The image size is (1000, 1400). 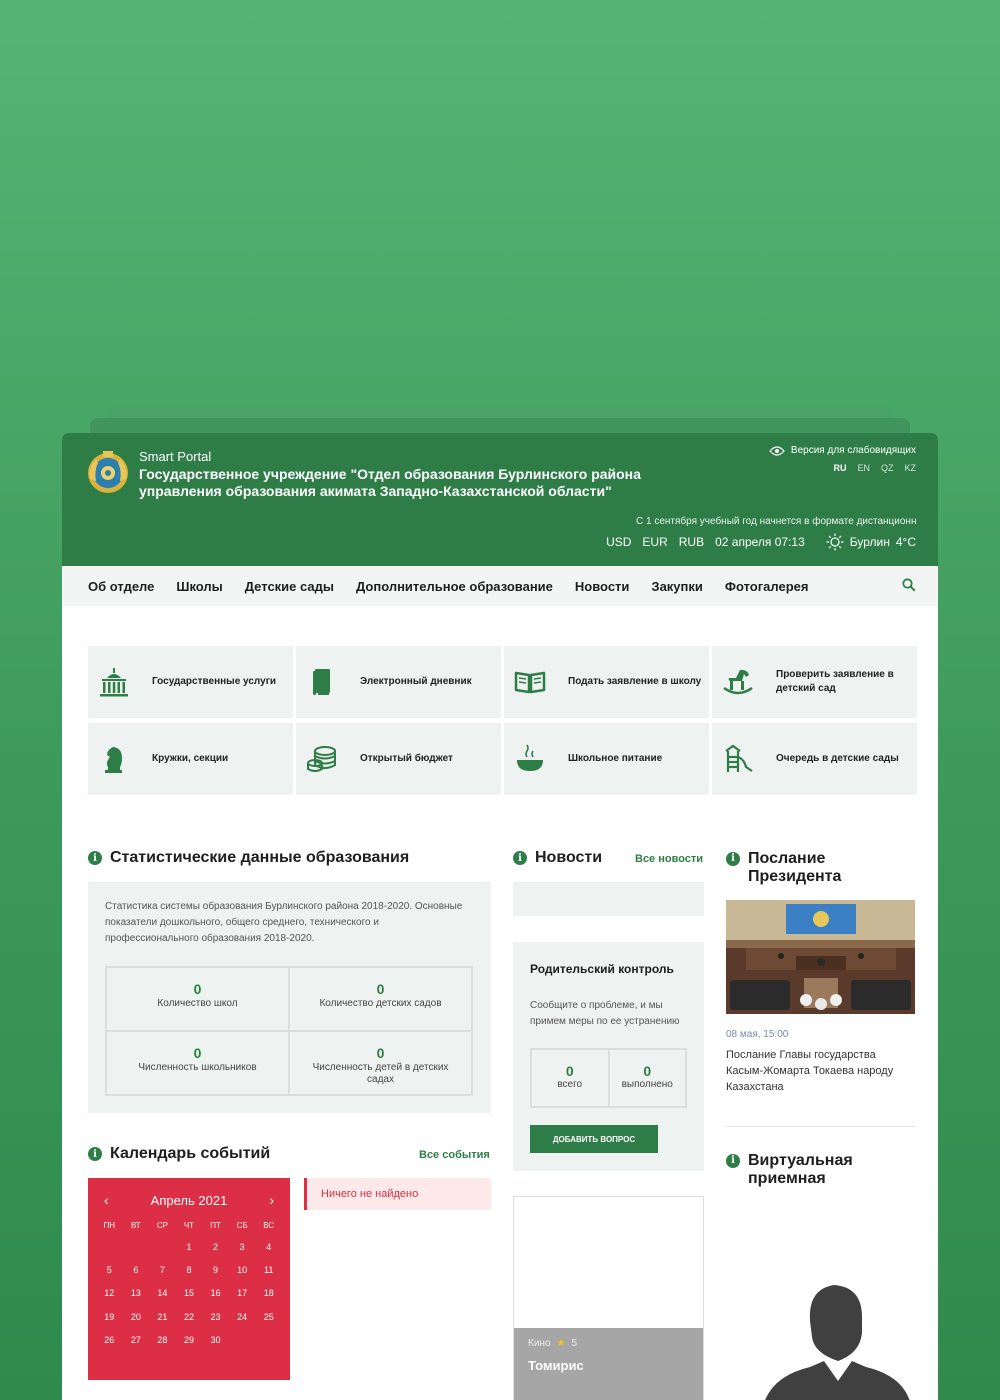 What do you see at coordinates (136, 1340) in the screenshot?
I see `calendar-day: 27` at bounding box center [136, 1340].